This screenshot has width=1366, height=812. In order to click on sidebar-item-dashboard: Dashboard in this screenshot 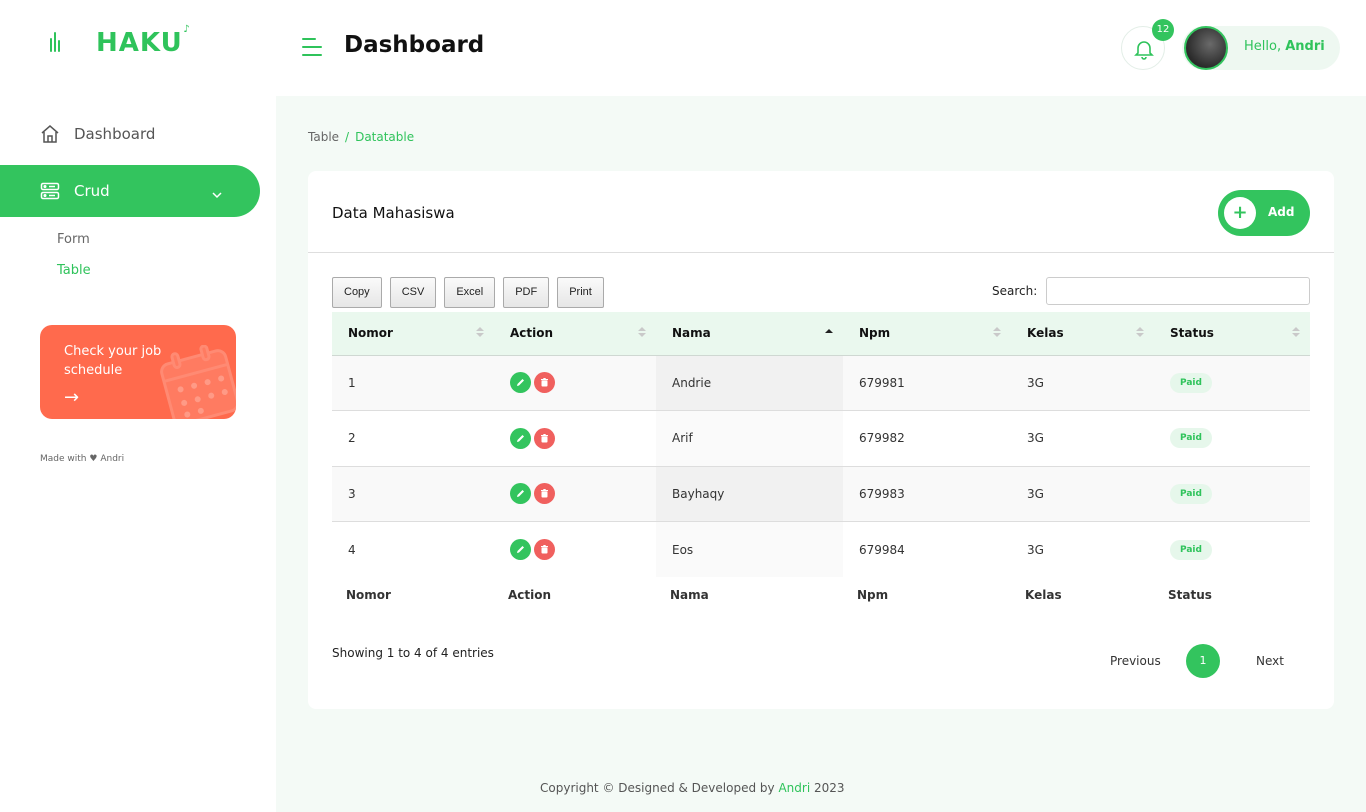, I will do `click(130, 134)`.